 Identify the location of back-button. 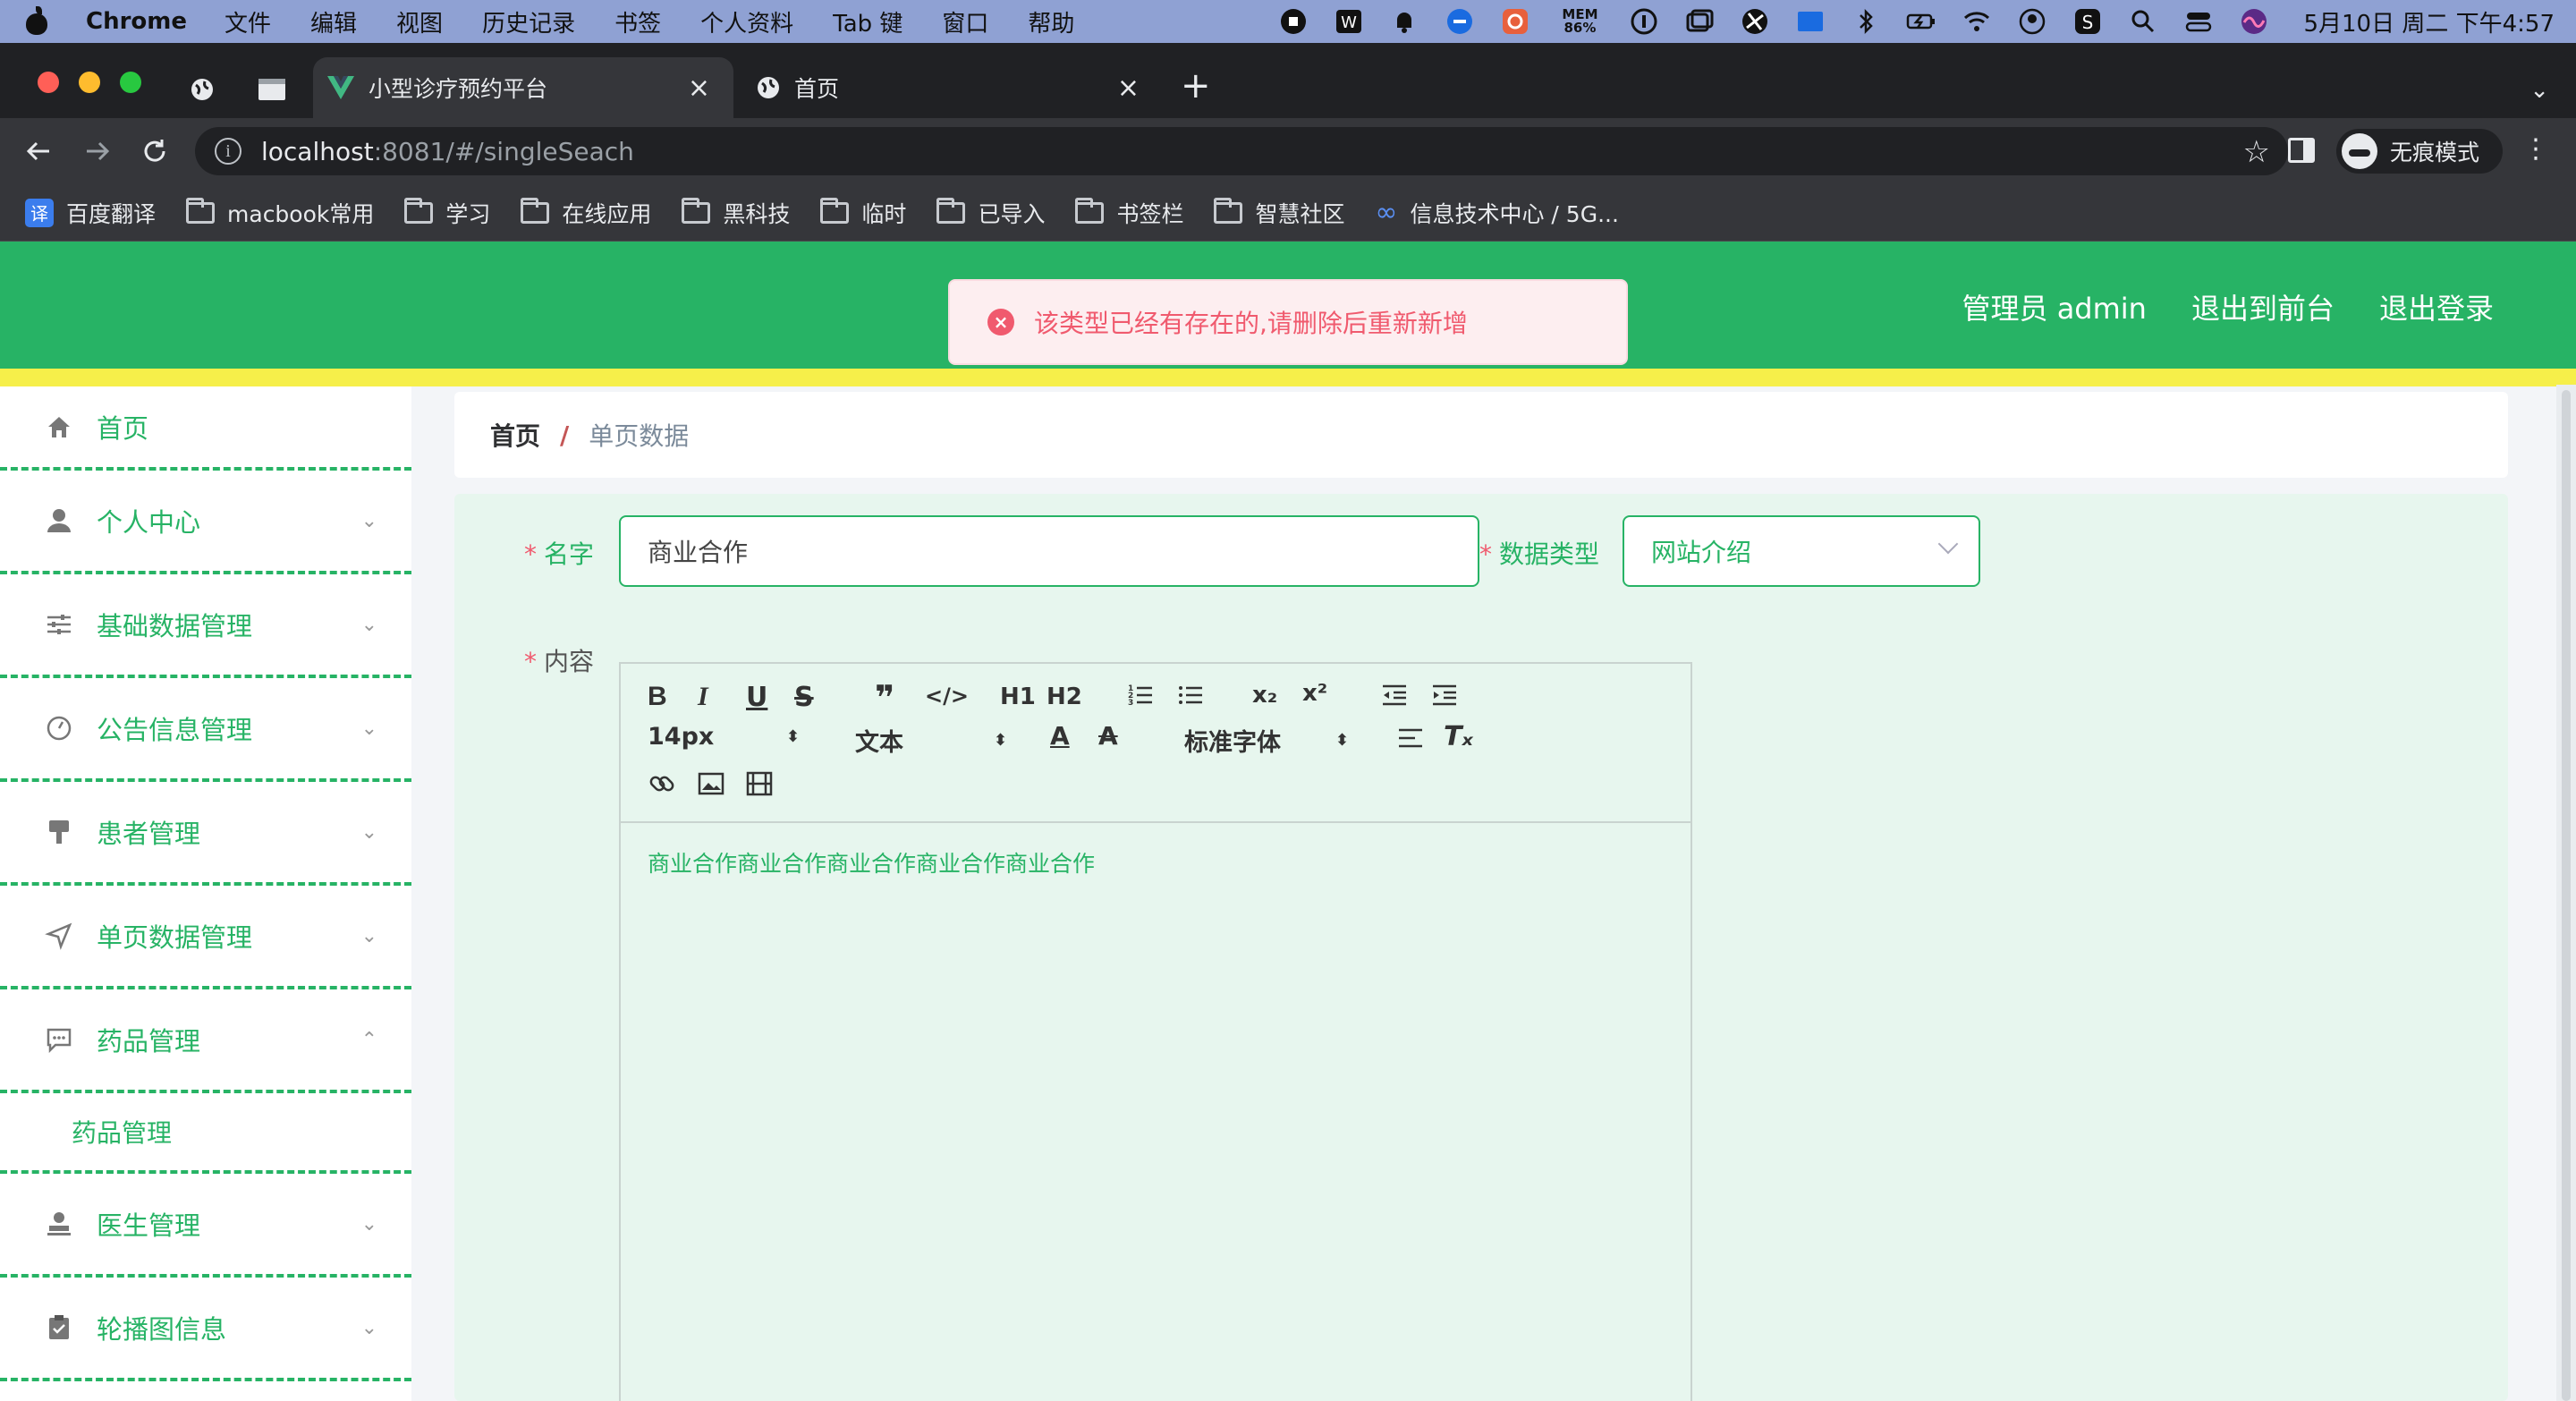
(38, 151).